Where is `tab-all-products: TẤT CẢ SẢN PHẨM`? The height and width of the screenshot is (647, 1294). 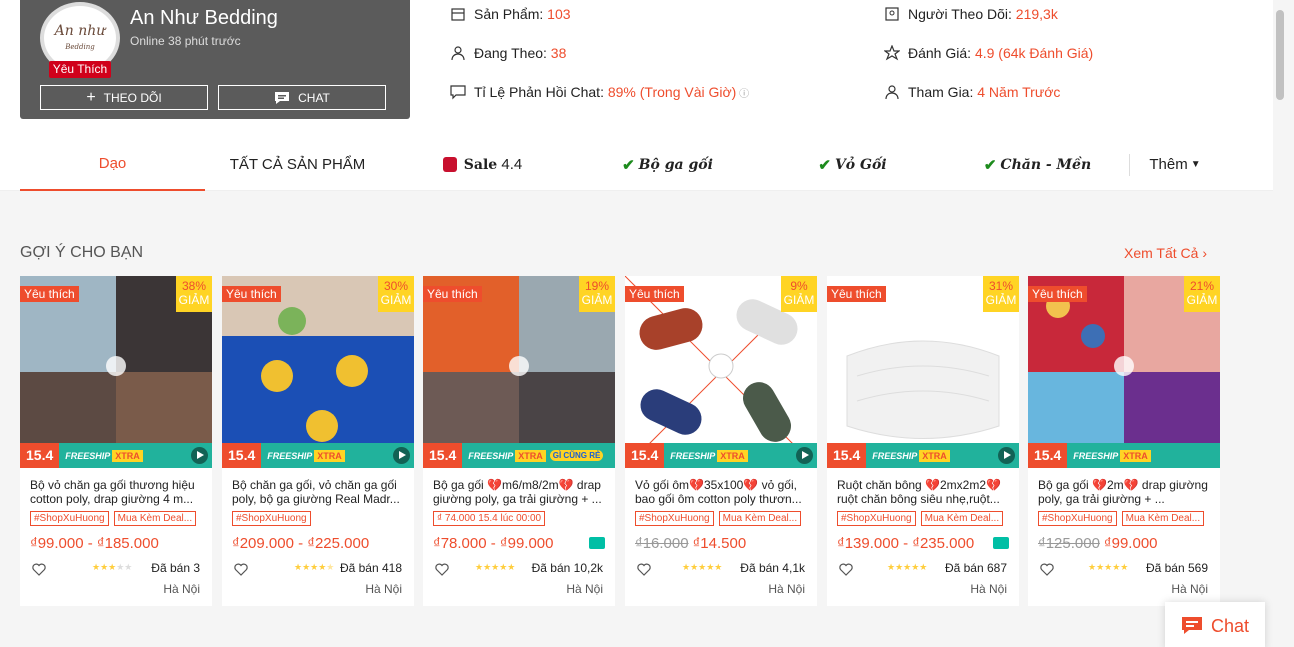 tab-all-products: TẤT CẢ SẢN PHẨM is located at coordinates (297, 164).